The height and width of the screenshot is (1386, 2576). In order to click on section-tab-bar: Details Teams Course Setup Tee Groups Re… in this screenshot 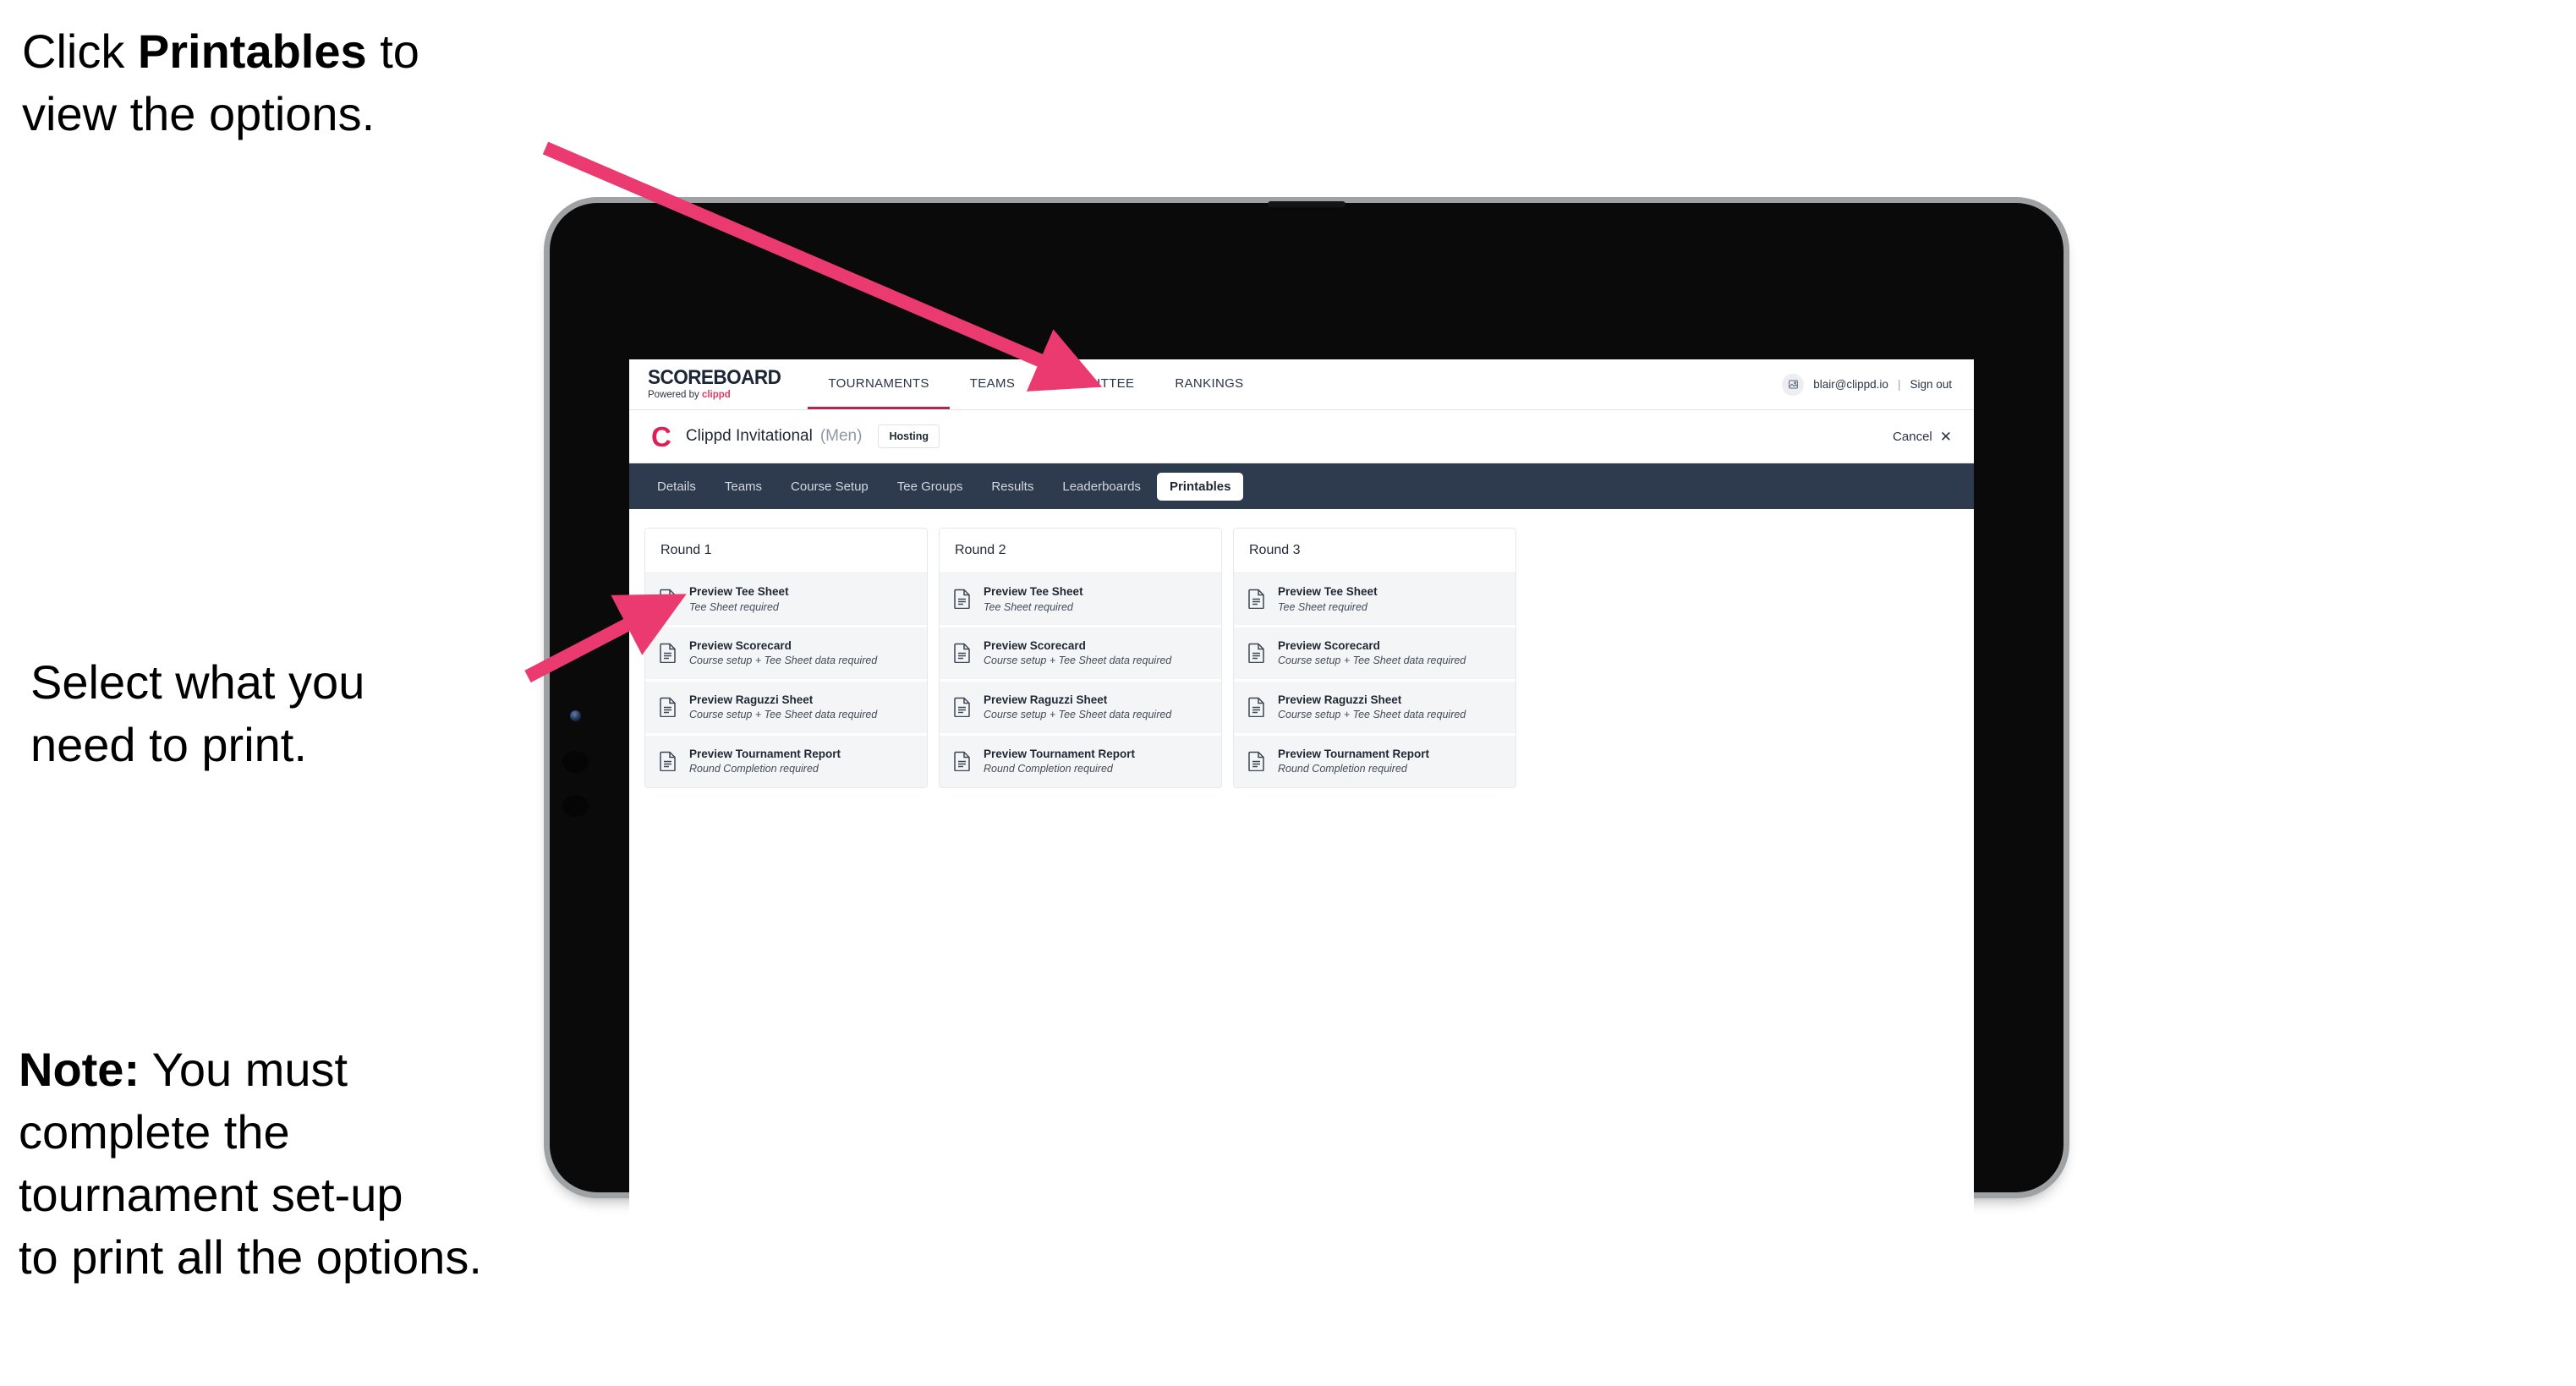, I will do `click(1301, 486)`.